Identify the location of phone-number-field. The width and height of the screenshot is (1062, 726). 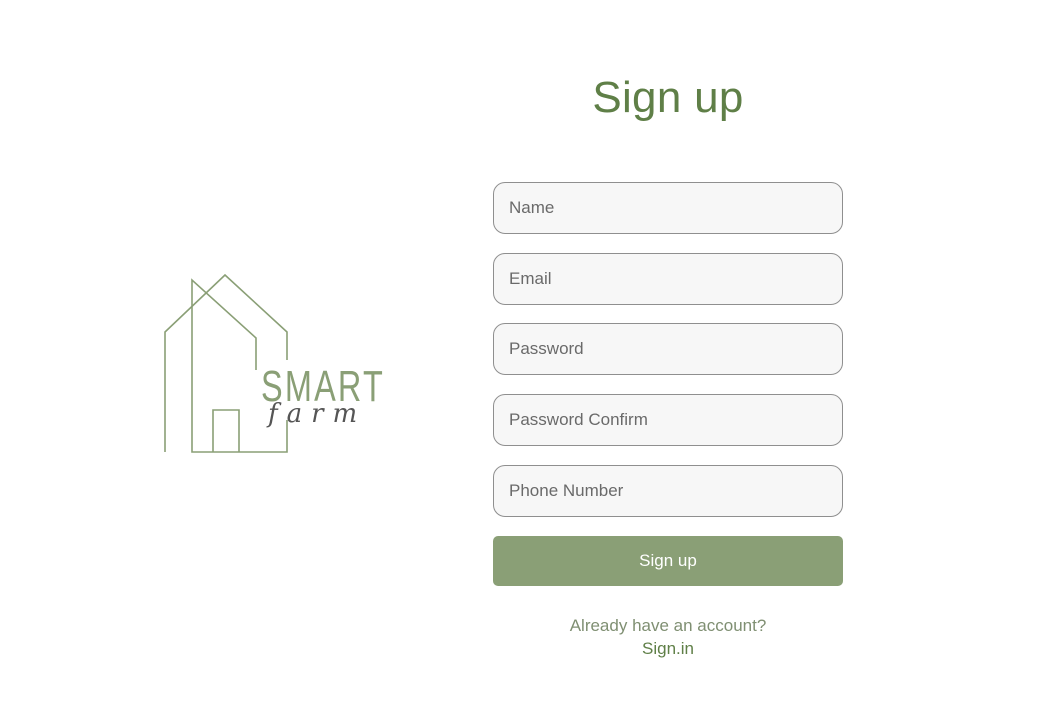
(668, 491).